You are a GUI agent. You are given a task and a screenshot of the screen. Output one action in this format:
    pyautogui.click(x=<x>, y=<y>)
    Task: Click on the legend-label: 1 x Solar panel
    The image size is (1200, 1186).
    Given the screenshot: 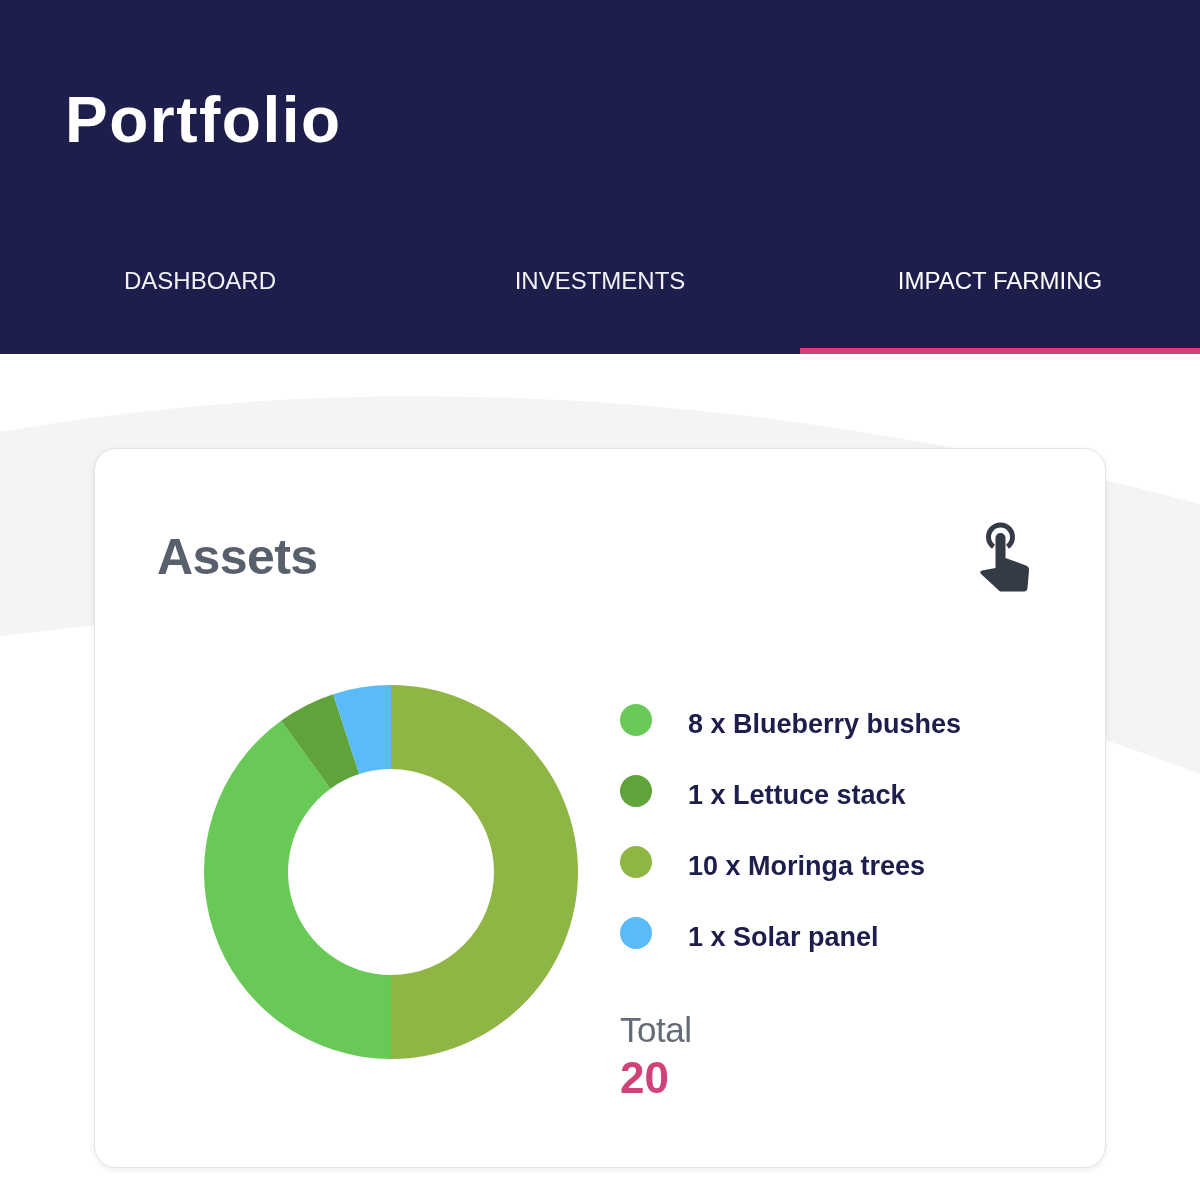 What is the action you would take?
    pyautogui.click(x=783, y=937)
    